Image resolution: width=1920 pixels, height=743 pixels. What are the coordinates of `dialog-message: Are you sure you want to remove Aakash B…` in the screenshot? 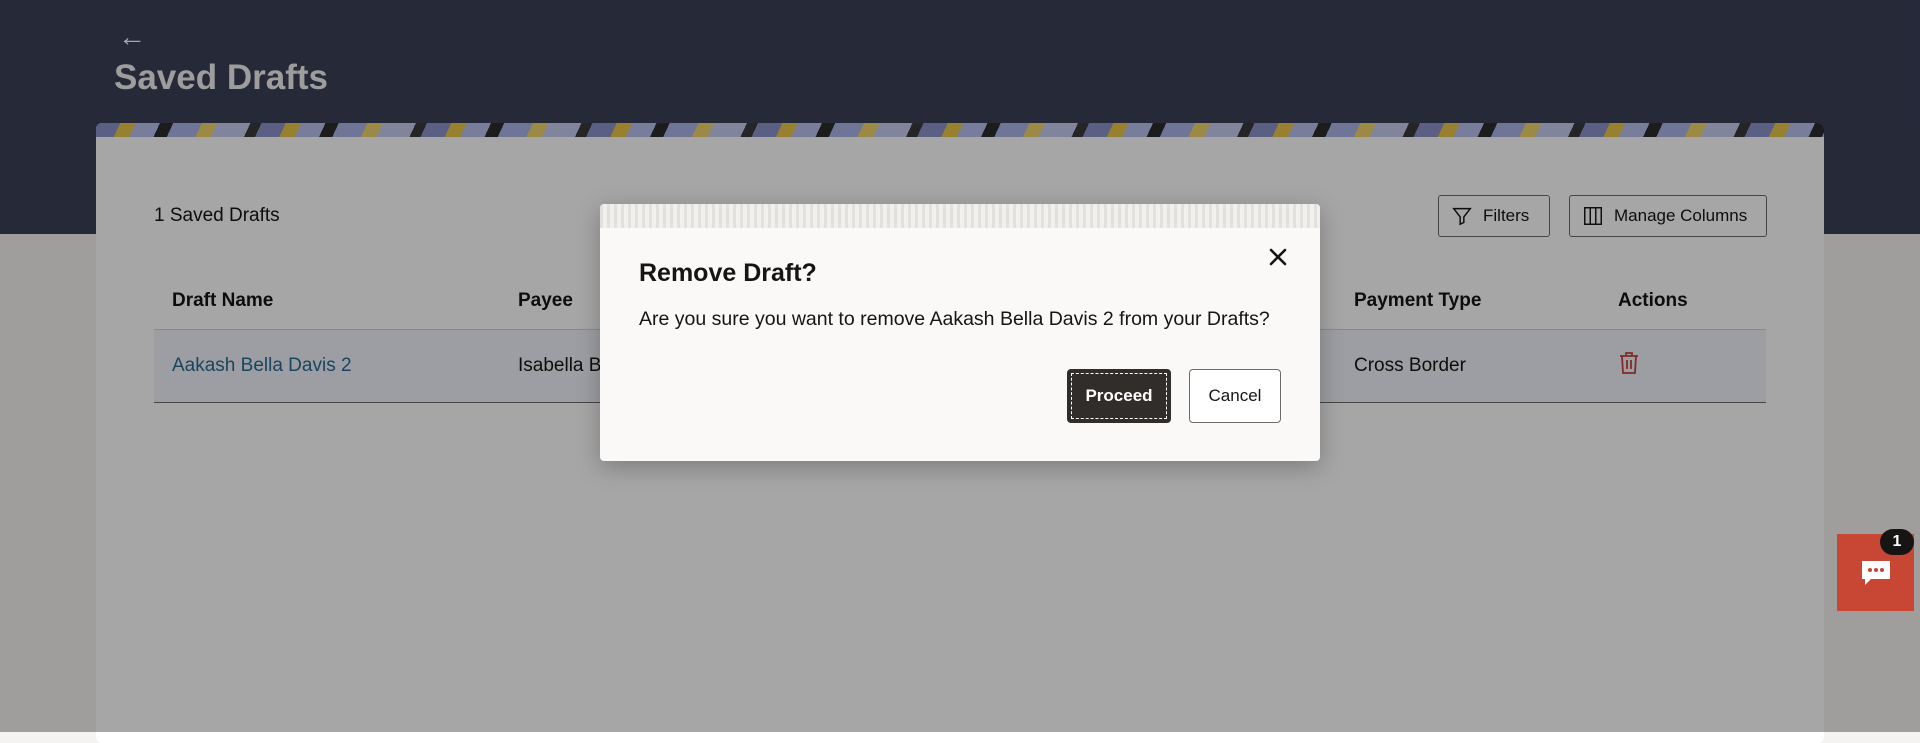 It's located at (954, 319).